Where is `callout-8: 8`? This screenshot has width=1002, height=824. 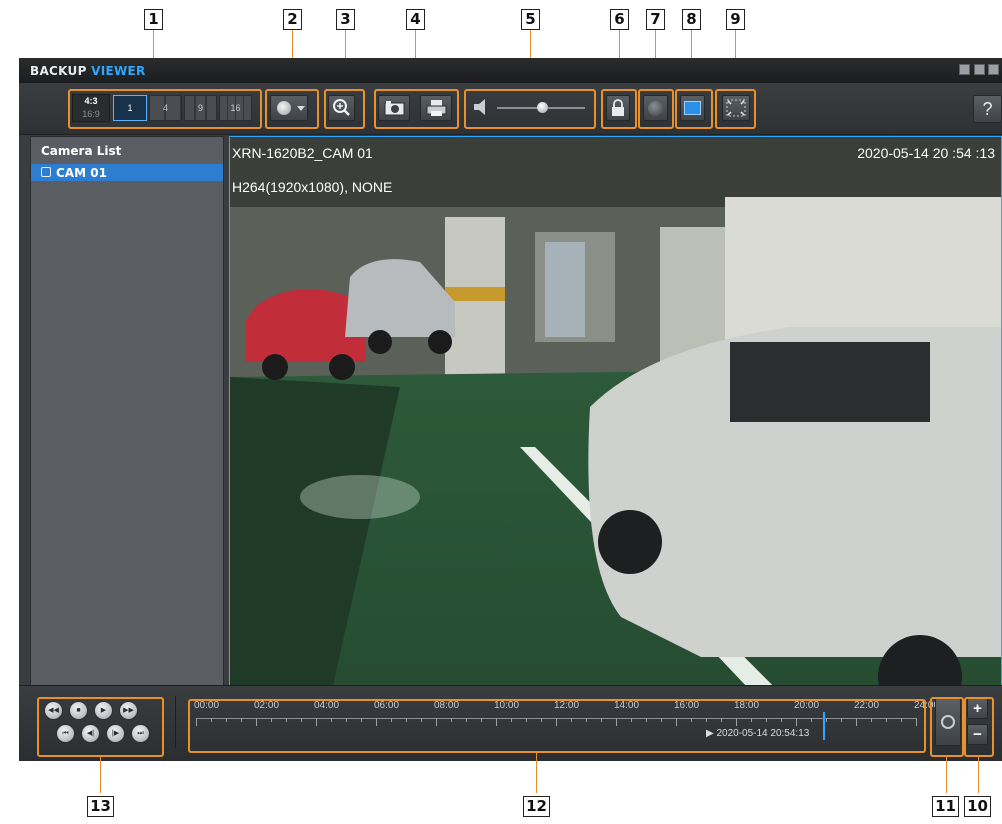
callout-8: 8 is located at coordinates (691, 19).